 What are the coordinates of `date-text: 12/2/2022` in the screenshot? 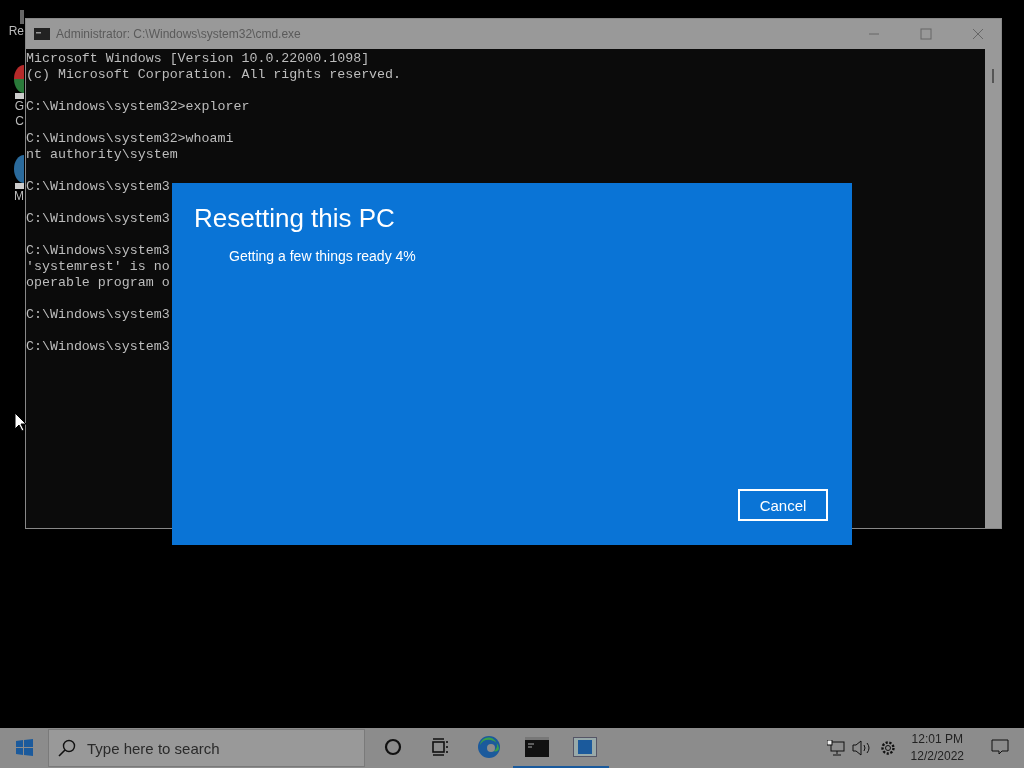 It's located at (937, 756).